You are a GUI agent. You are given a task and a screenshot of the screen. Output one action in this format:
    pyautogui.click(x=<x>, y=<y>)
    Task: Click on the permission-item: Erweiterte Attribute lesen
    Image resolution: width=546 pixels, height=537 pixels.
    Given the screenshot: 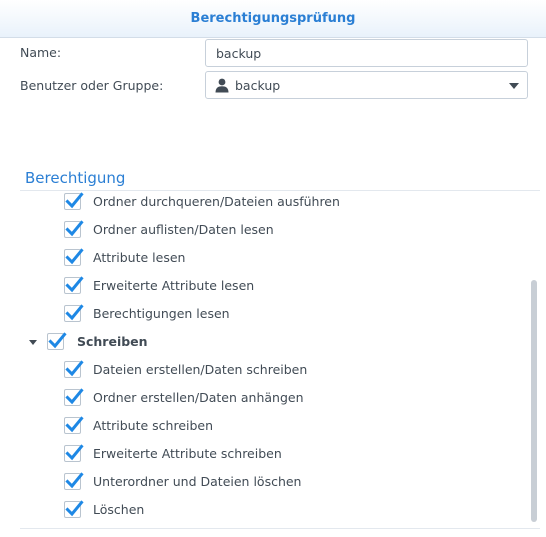 What is the action you would take?
    pyautogui.click(x=276, y=286)
    